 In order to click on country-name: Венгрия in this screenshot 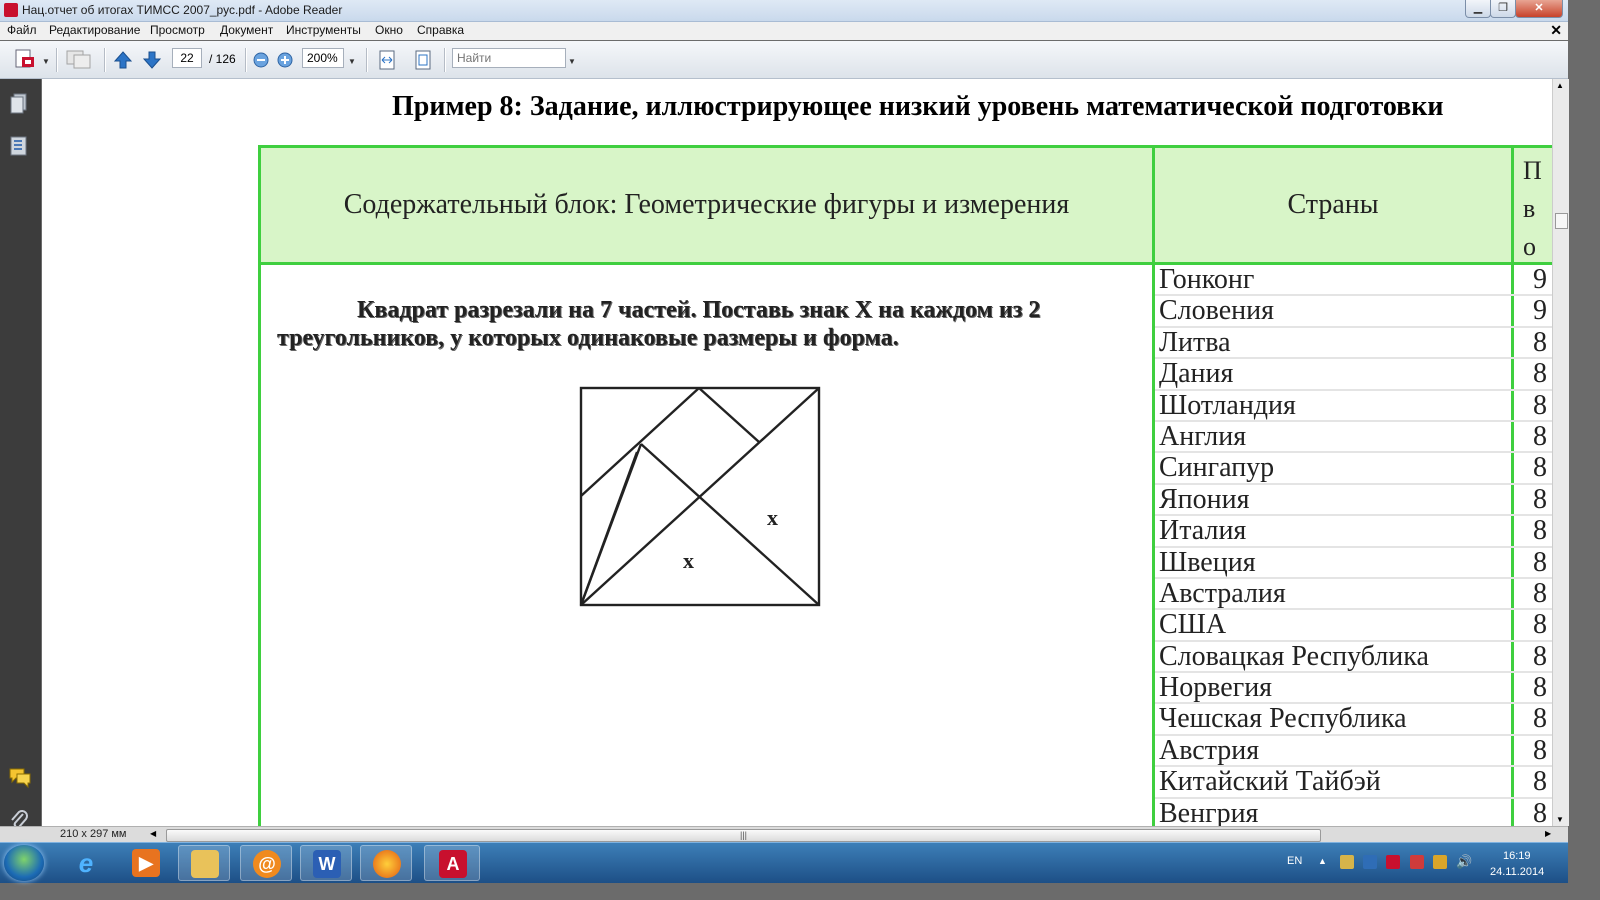, I will do `click(1209, 811)`.